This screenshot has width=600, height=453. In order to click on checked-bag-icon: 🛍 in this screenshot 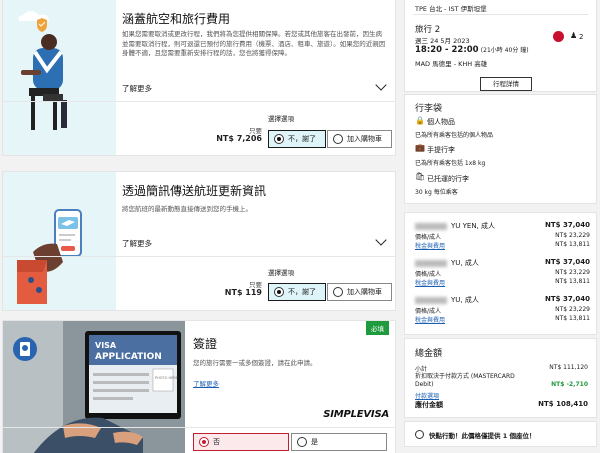, I will do `click(420, 176)`.